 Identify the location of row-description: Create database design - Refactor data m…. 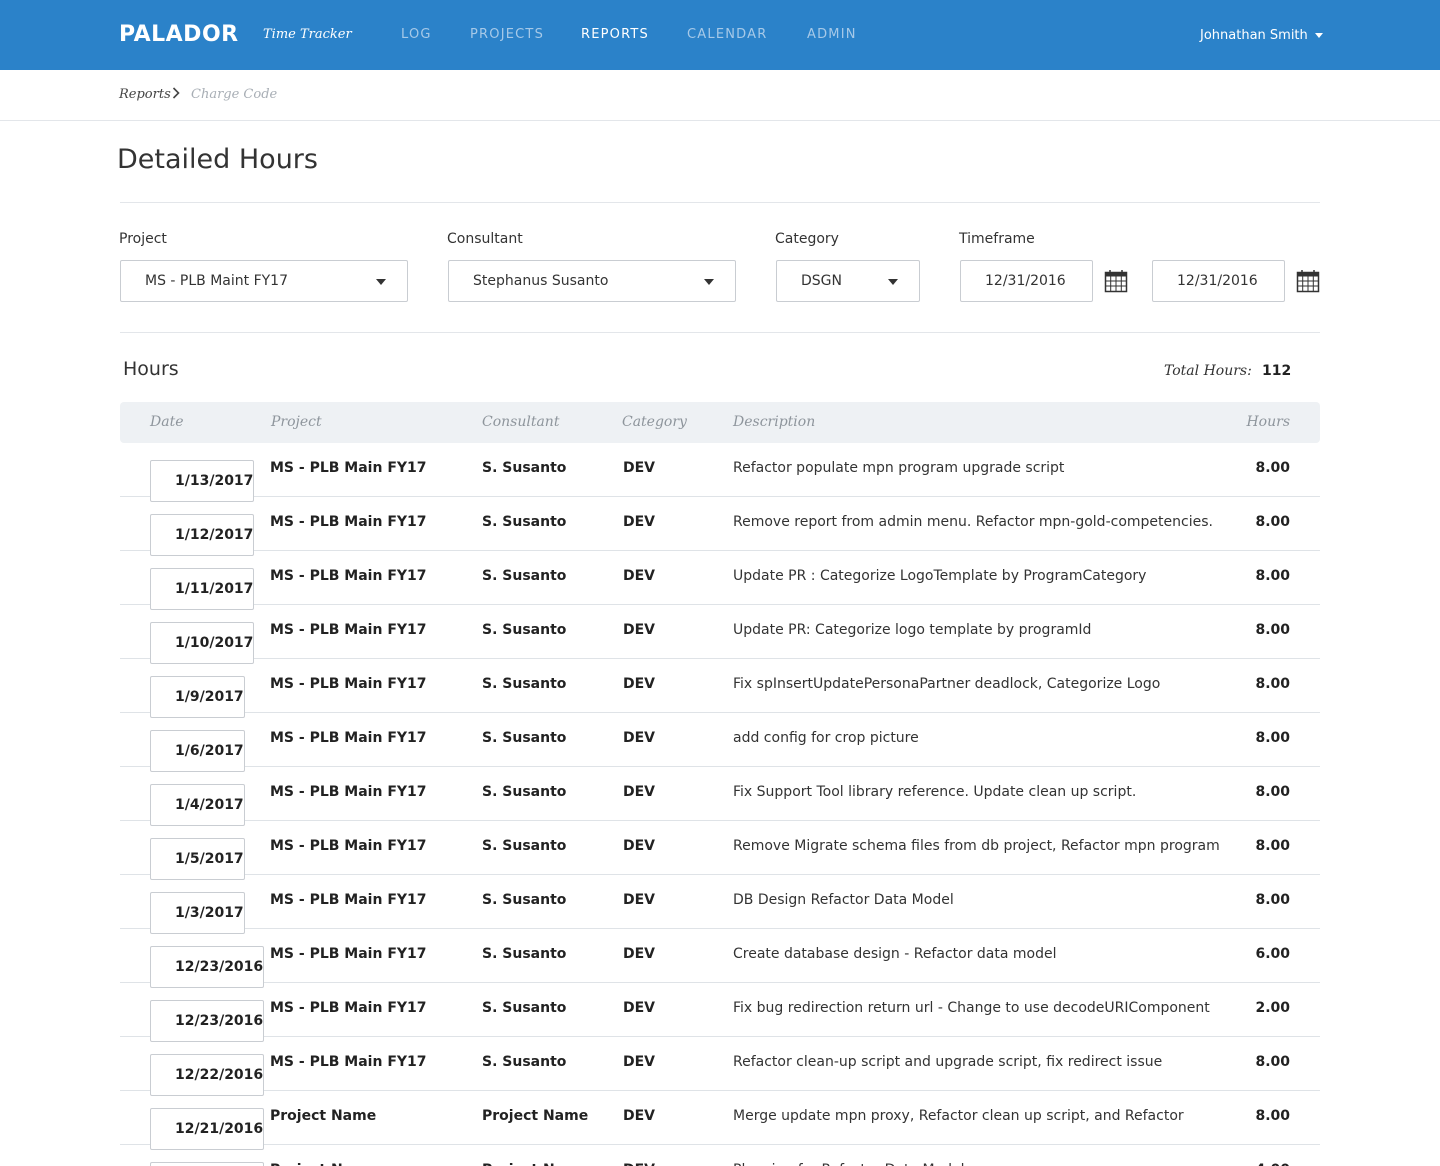
(895, 954).